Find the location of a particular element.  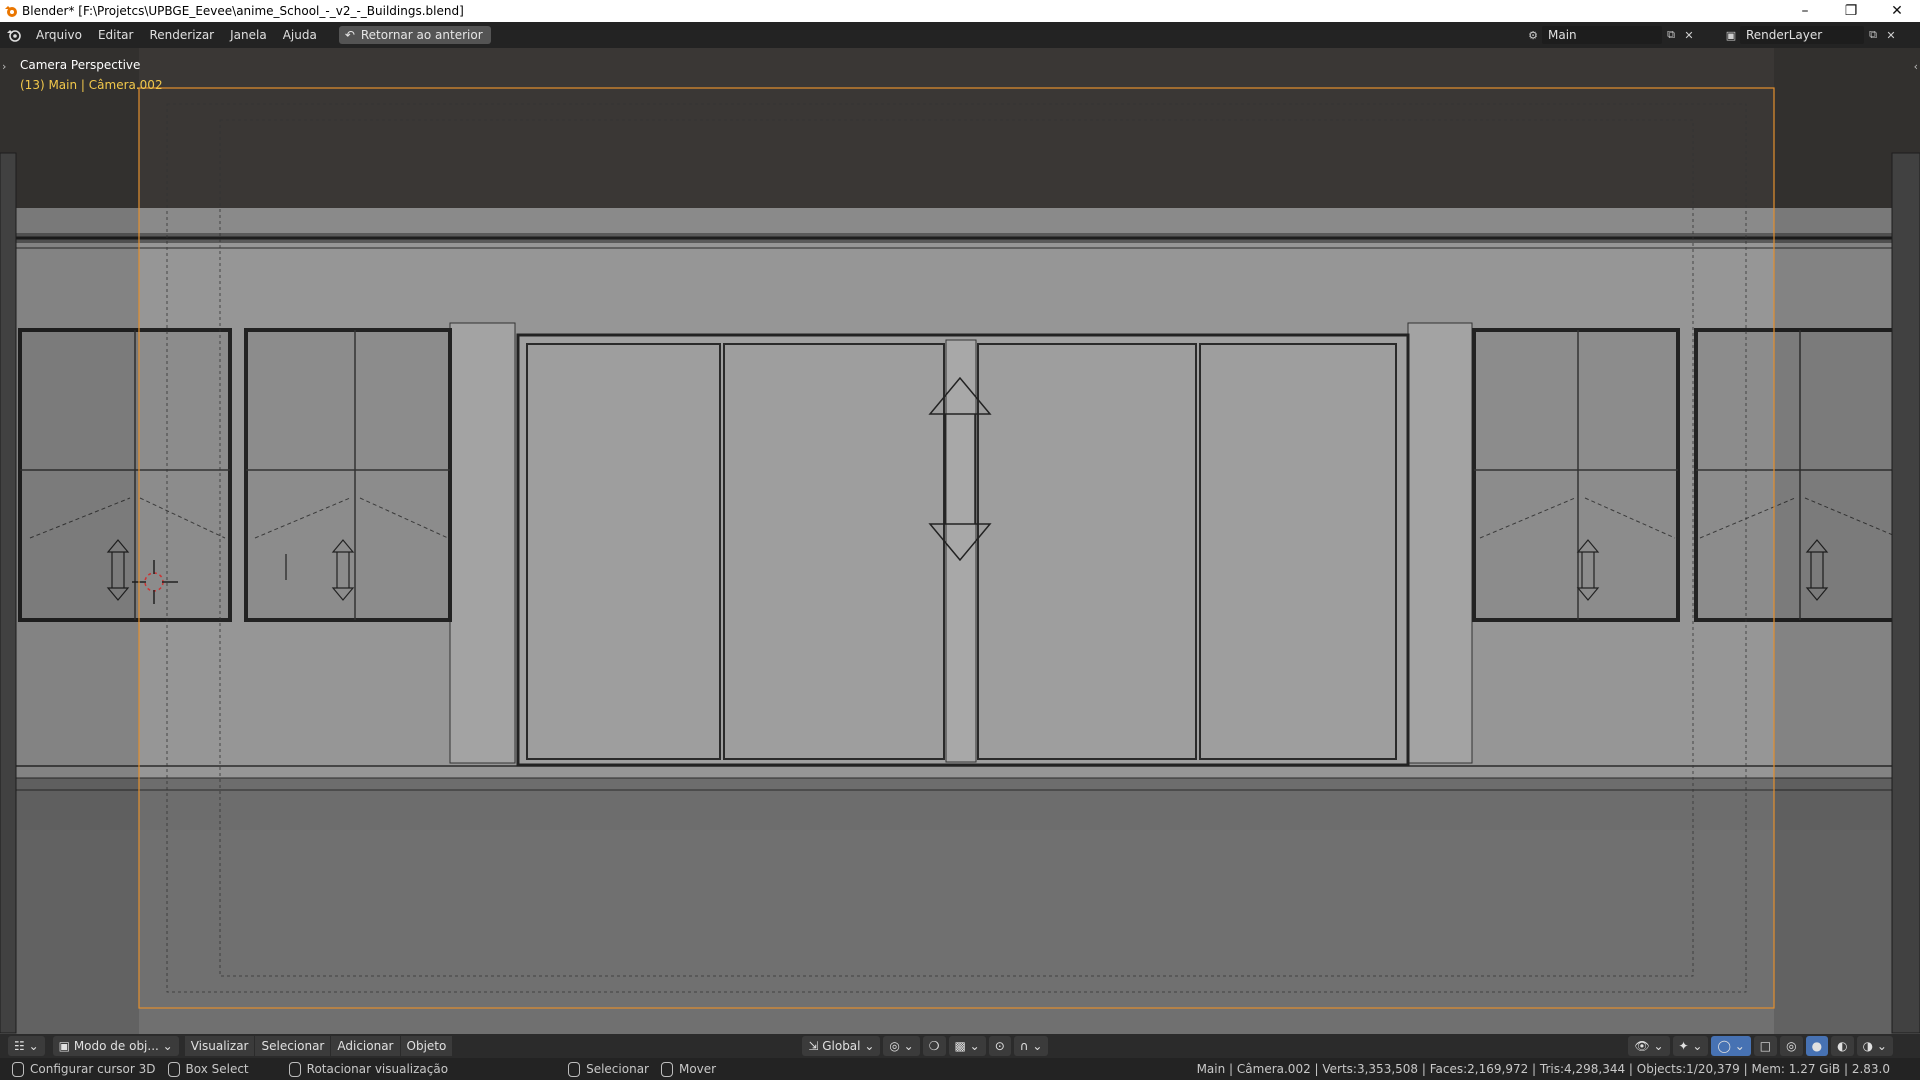

falloff-icon: ∩ ⌄ is located at coordinates (1031, 1046).